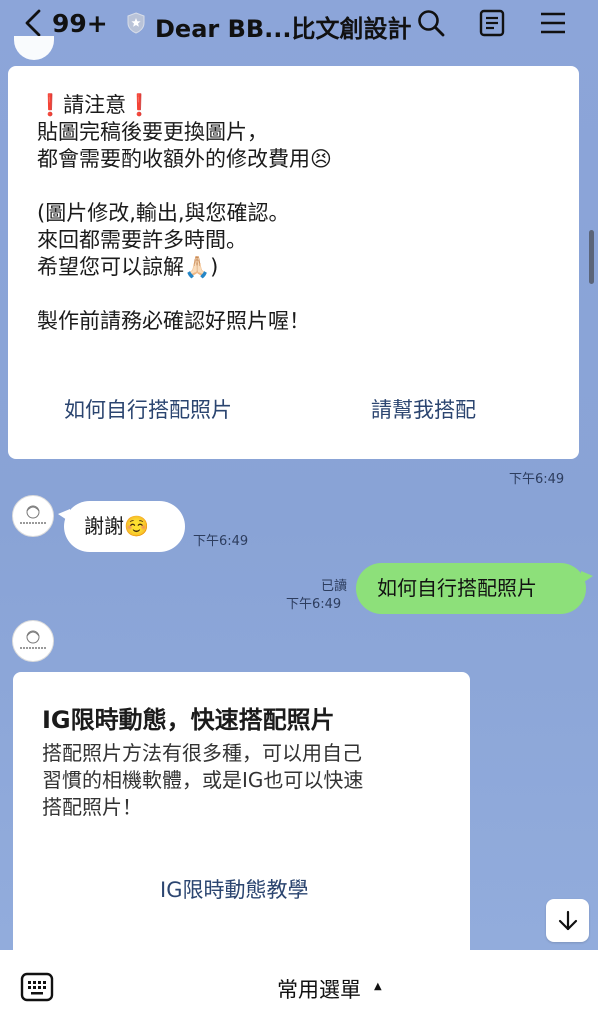 Image resolution: width=598 pixels, height=1024 pixels. I want to click on arrow-down-icon, so click(567, 920).